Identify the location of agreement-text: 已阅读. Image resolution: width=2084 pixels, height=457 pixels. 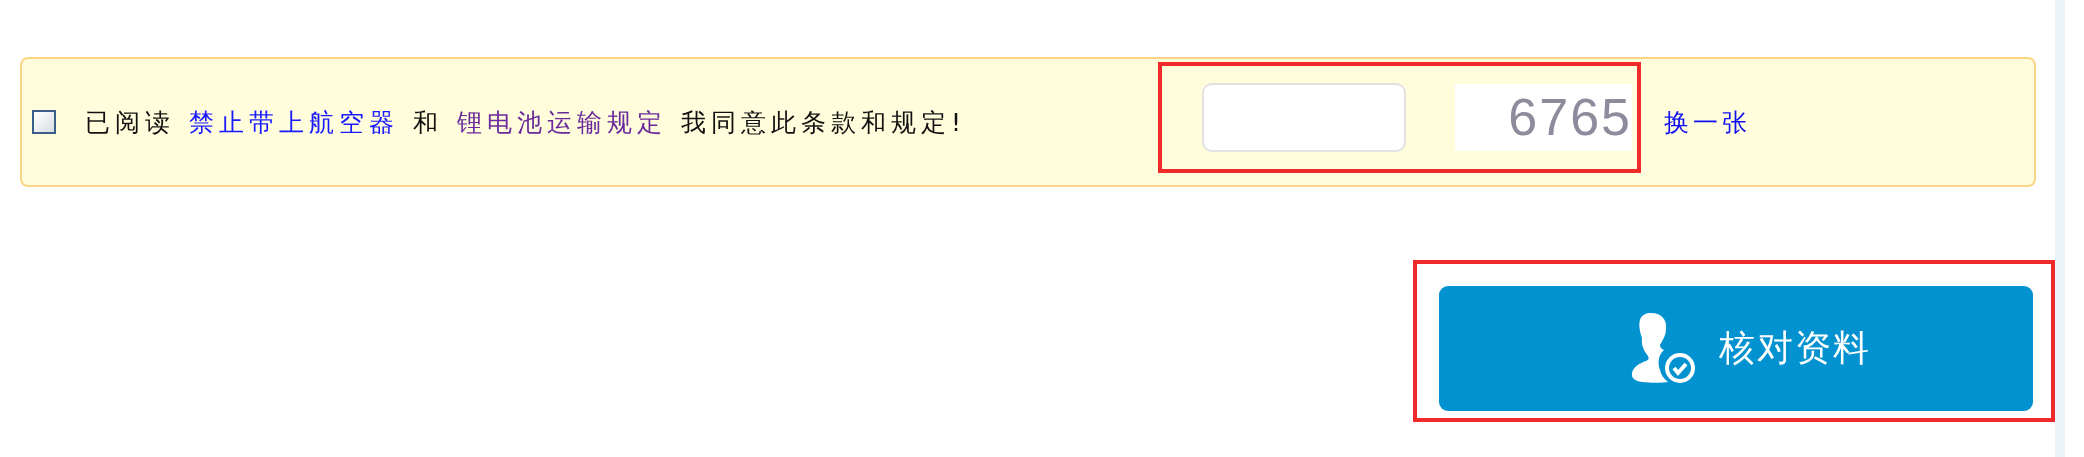
(130, 122).